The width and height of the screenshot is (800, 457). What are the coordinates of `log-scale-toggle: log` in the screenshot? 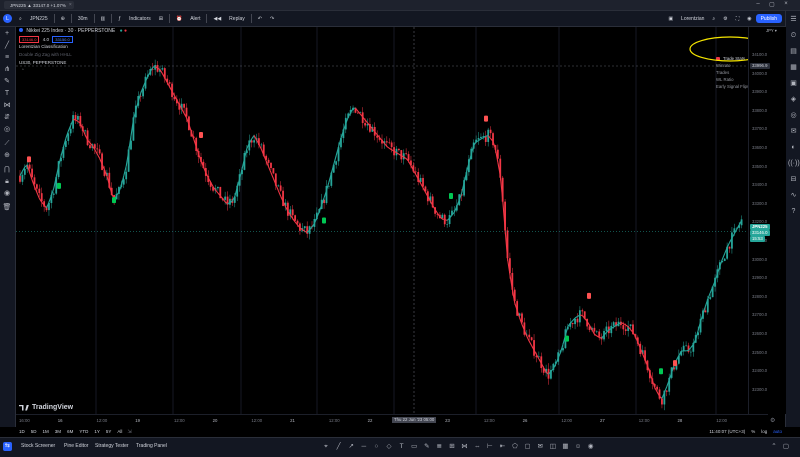 It's located at (764, 431).